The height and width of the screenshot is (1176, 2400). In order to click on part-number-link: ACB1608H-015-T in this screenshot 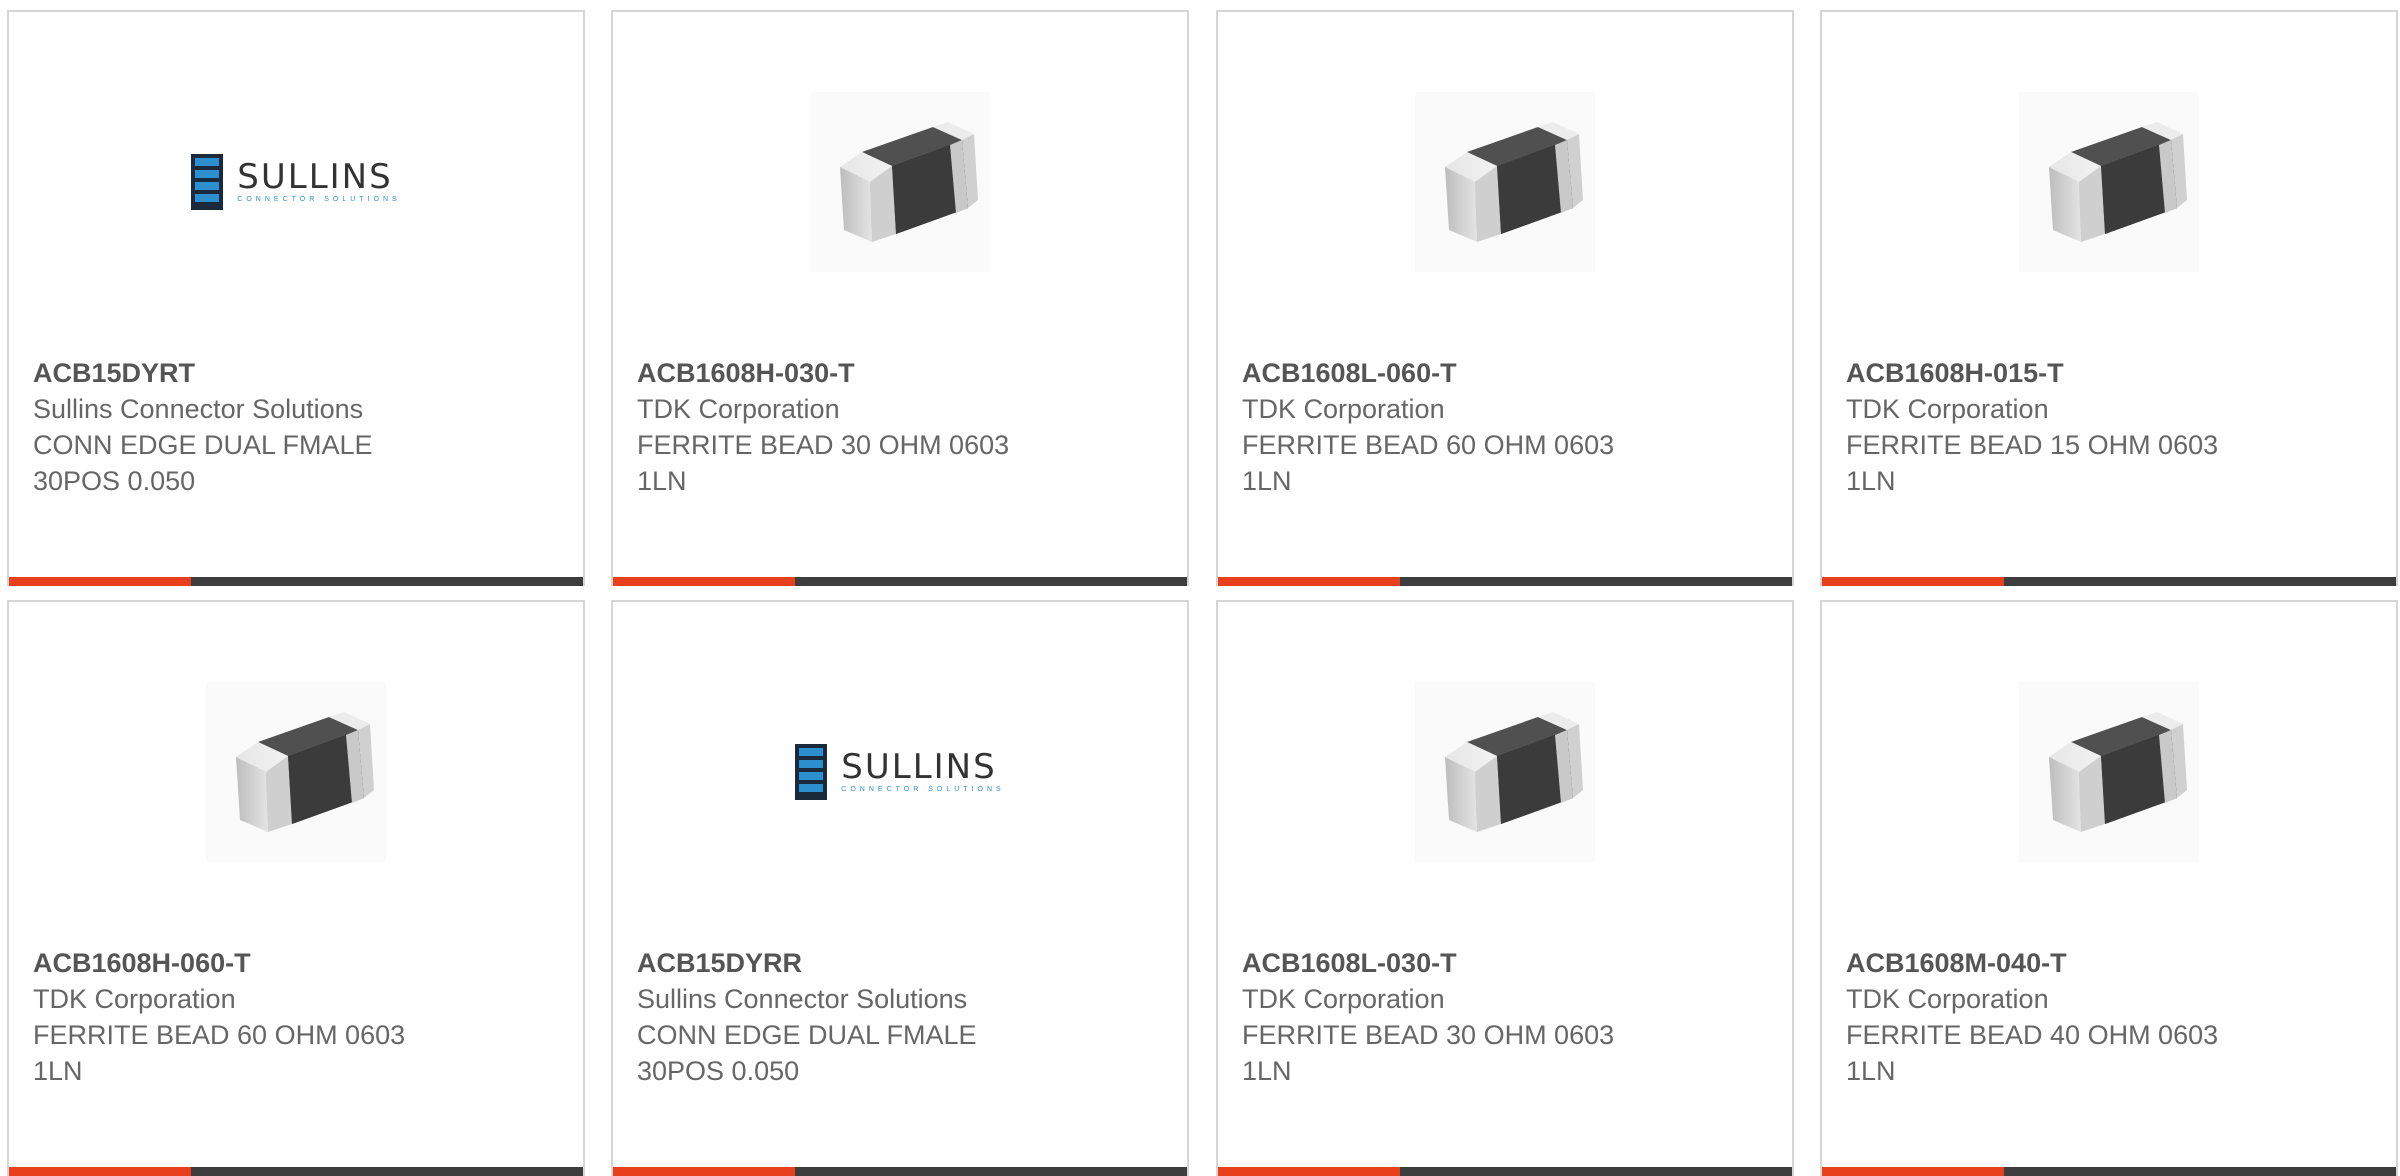, I will do `click(2111, 373)`.